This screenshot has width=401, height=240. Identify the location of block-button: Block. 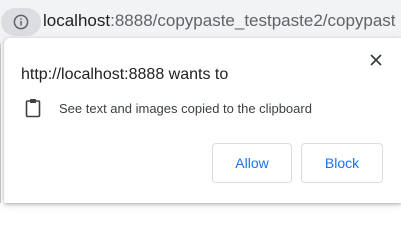
(342, 163).